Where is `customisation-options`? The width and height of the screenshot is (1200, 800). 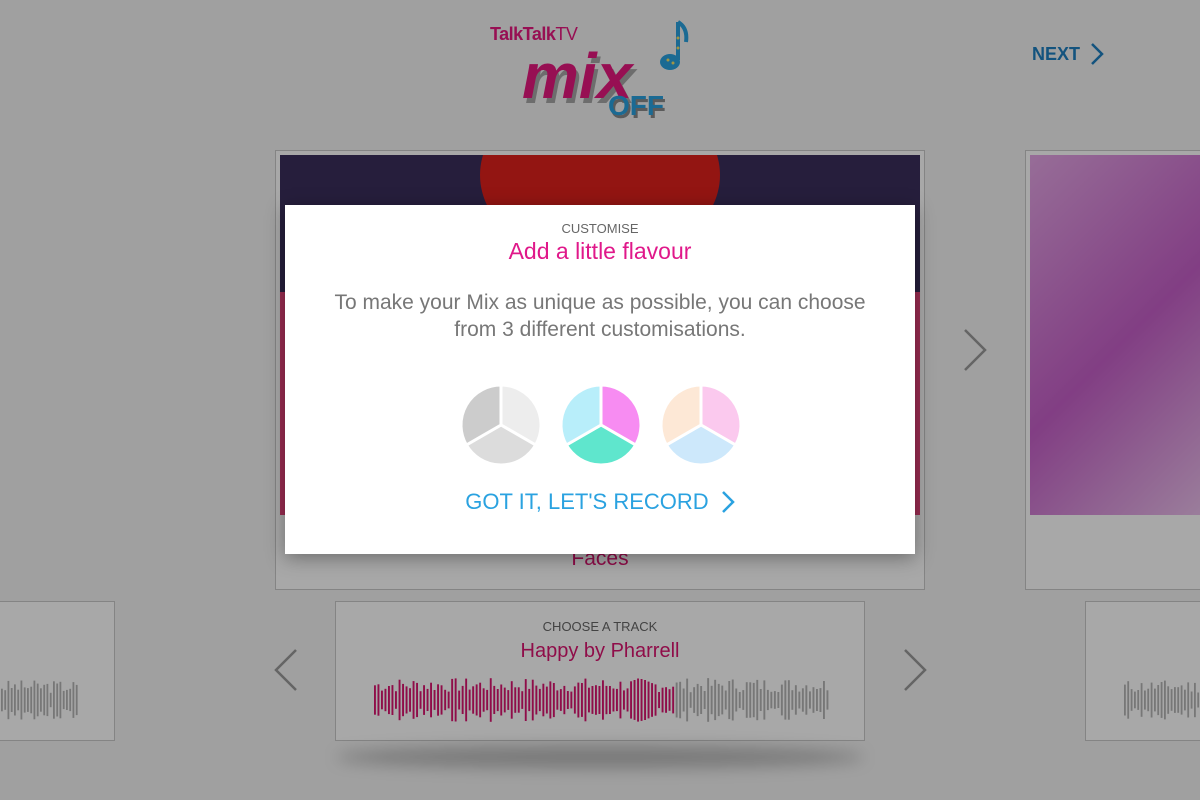 customisation-options is located at coordinates (601, 425).